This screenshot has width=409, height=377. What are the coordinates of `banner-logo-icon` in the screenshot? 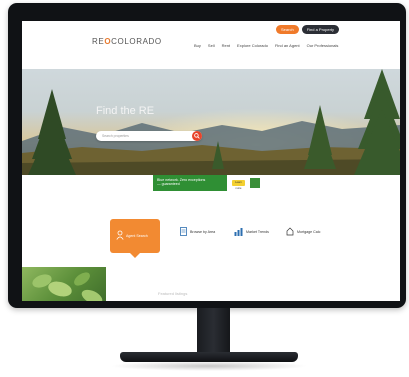 It's located at (255, 183).